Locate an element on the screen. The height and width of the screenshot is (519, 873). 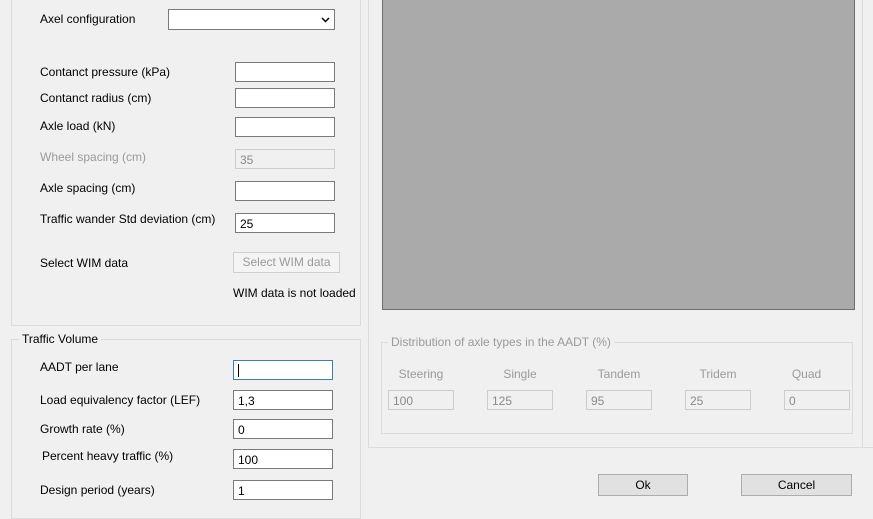
axle-configuration-label: Axel configuration is located at coordinates (88, 19).